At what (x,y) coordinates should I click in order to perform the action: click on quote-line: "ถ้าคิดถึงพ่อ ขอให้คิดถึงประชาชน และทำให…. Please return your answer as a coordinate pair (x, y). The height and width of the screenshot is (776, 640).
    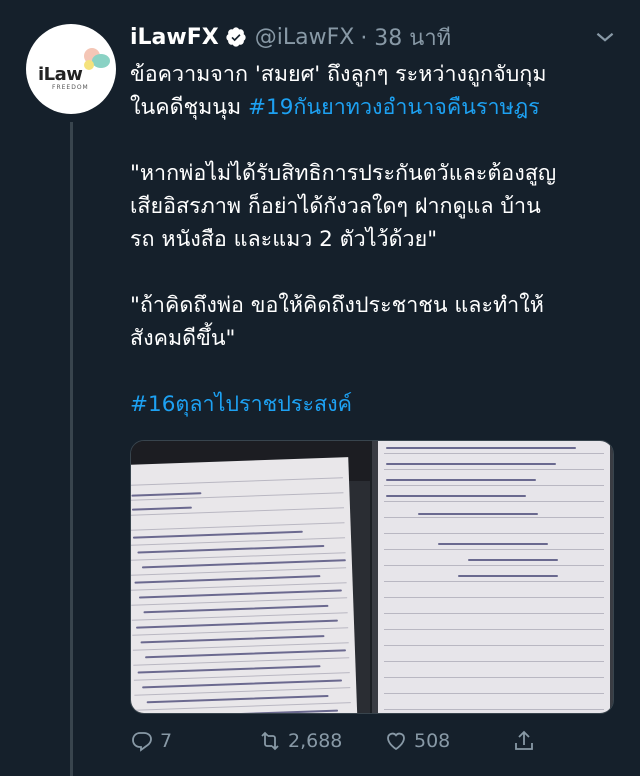
    Looking at the image, I should click on (337, 305).